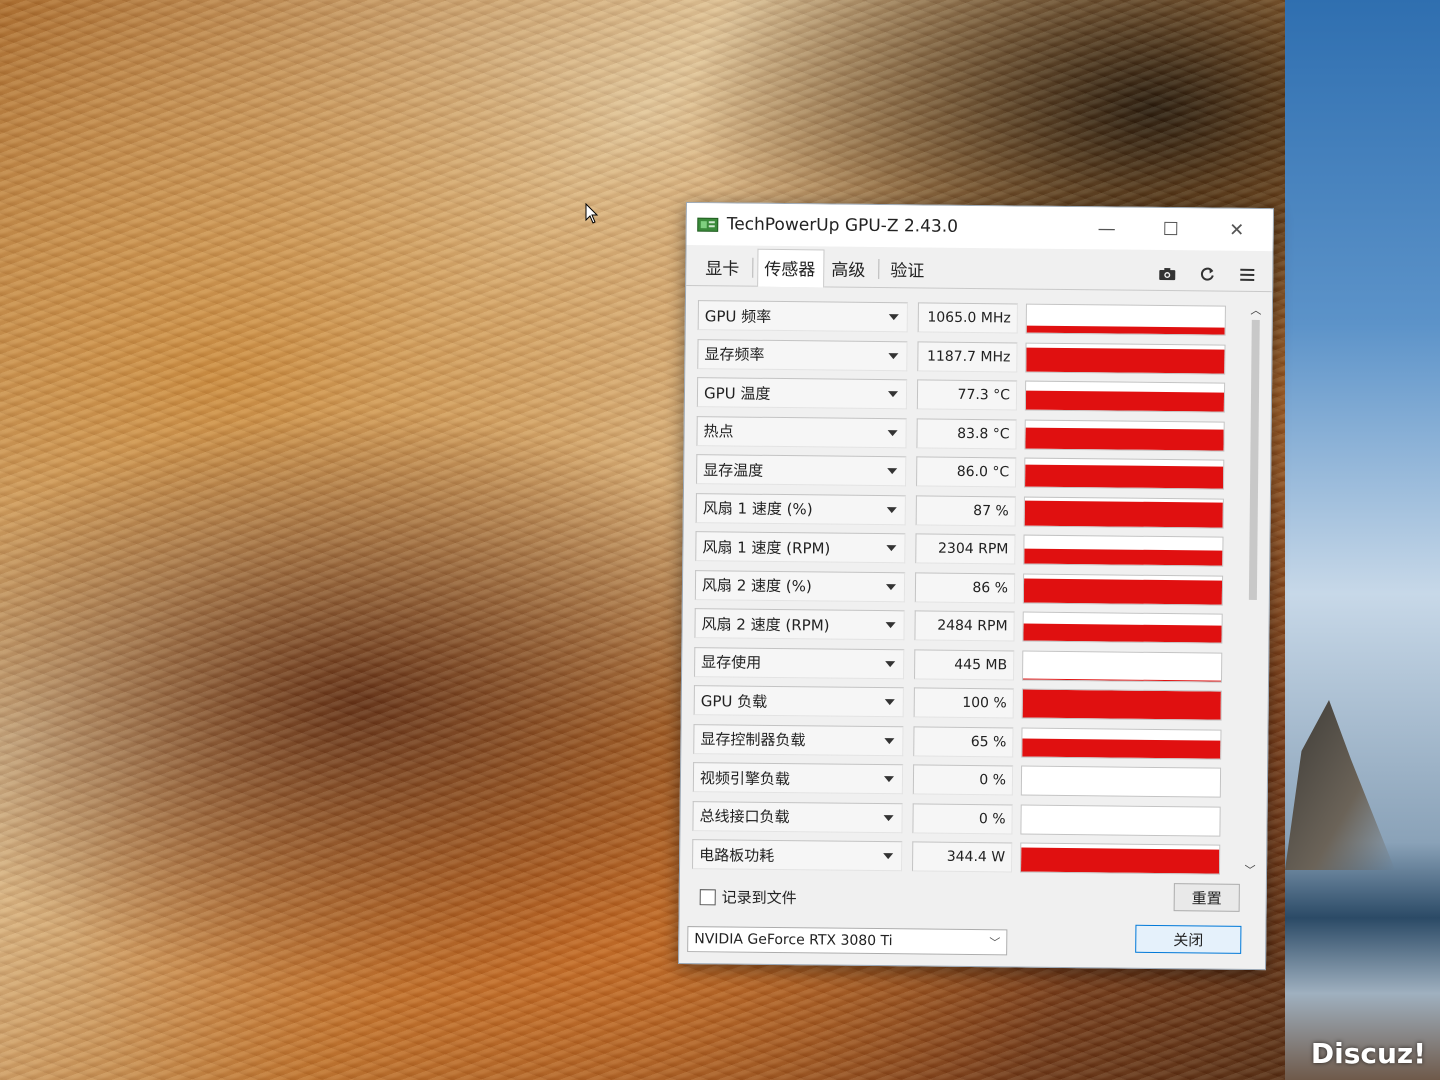 The image size is (1440, 1080). I want to click on log-to-file-checkbox: 记录到文件, so click(748, 897).